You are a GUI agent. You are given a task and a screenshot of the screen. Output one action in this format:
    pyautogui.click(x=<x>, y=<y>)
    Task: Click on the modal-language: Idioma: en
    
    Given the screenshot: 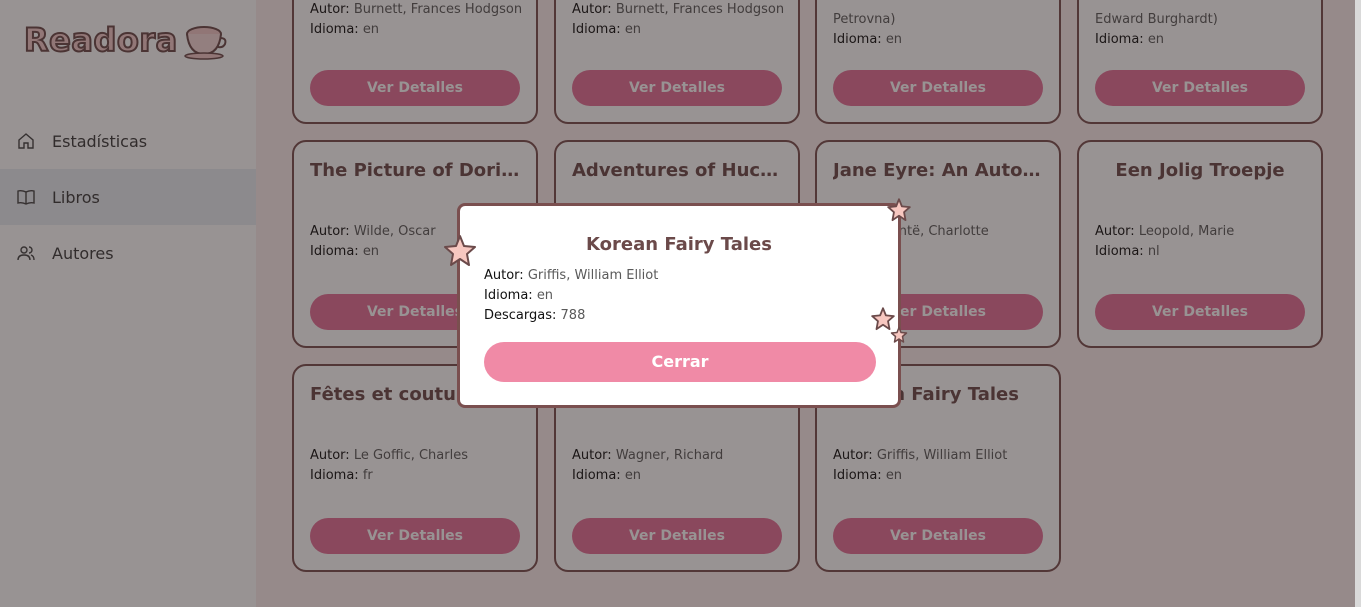 What is the action you would take?
    pyautogui.click(x=519, y=295)
    